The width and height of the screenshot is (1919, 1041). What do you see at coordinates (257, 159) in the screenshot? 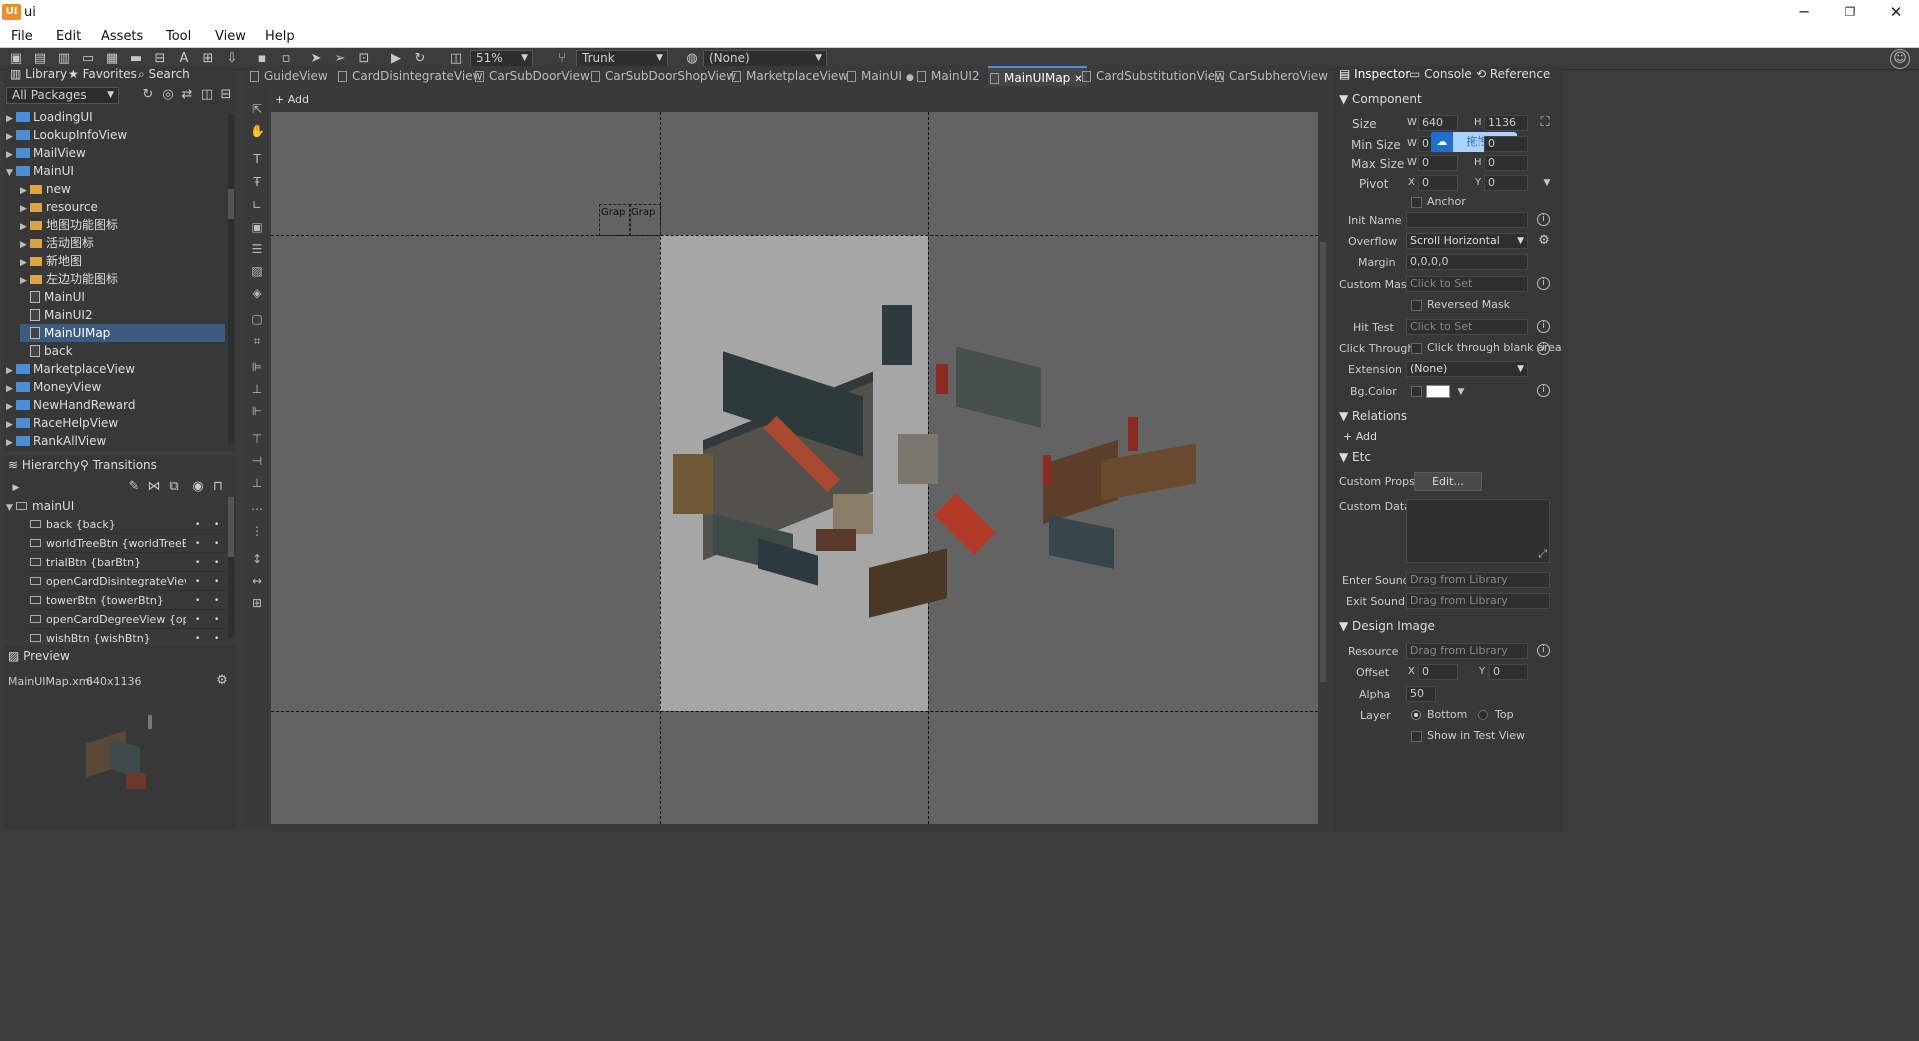
I see `text-icon: T` at bounding box center [257, 159].